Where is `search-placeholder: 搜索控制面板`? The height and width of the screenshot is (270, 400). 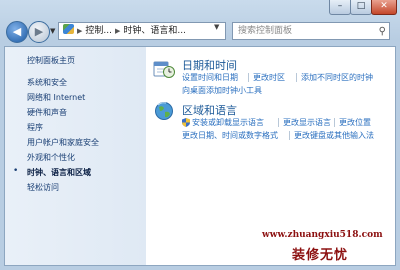 search-placeholder: 搜索控制面板 is located at coordinates (265, 31).